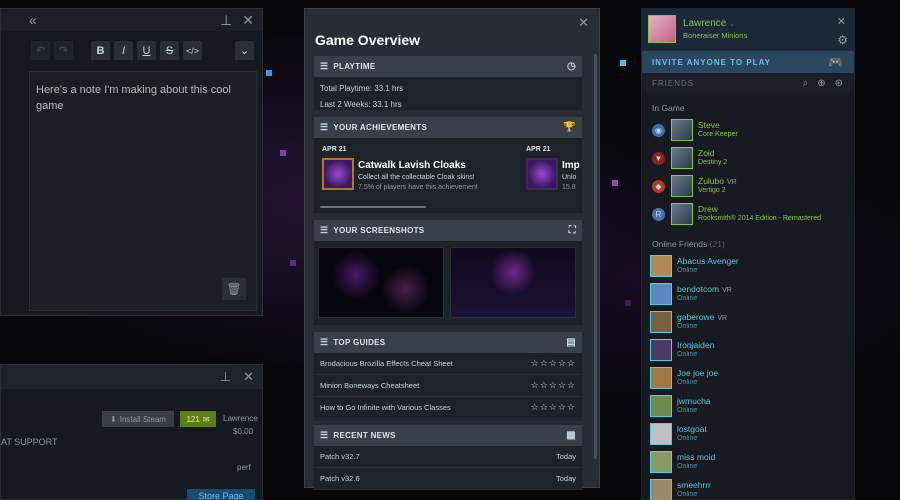 This screenshot has height=500, width=900. Describe the element at coordinates (63, 50) in the screenshot. I see `redo-icon: ↷` at that location.